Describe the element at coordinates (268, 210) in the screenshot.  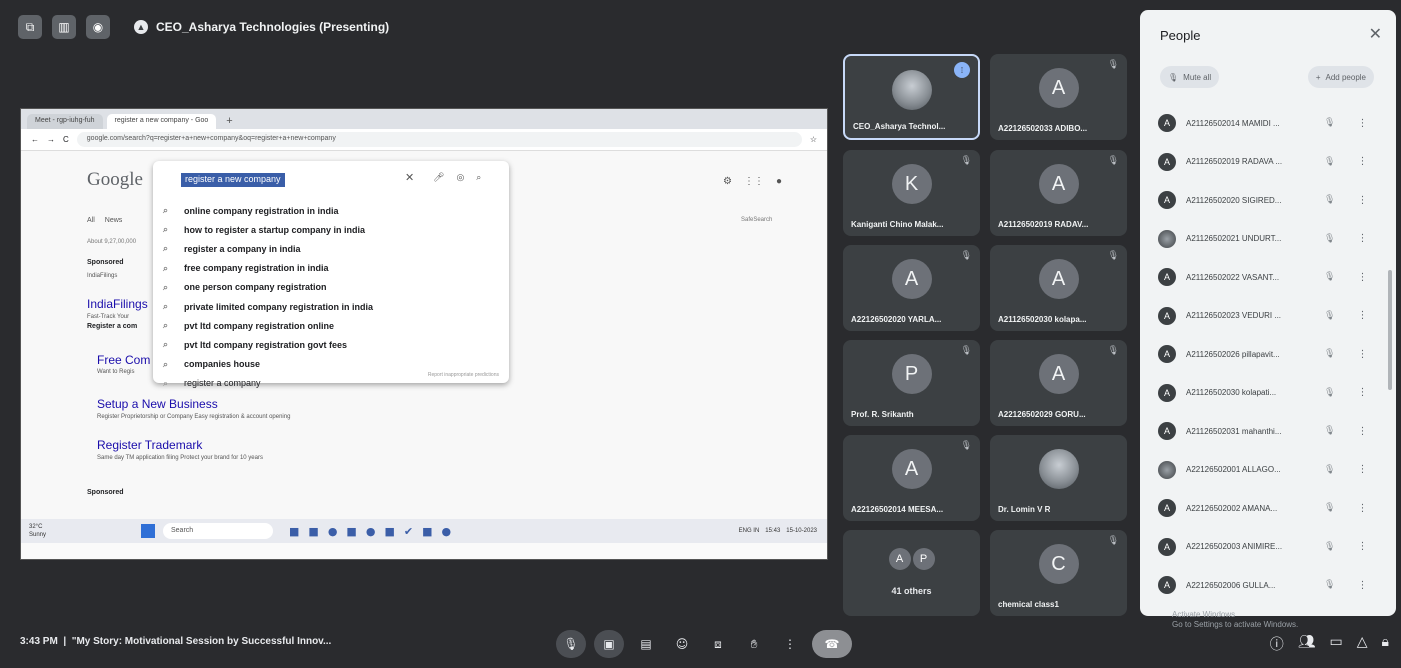
I see `suggestion-item: ⌕ online company registration in india` at that location.